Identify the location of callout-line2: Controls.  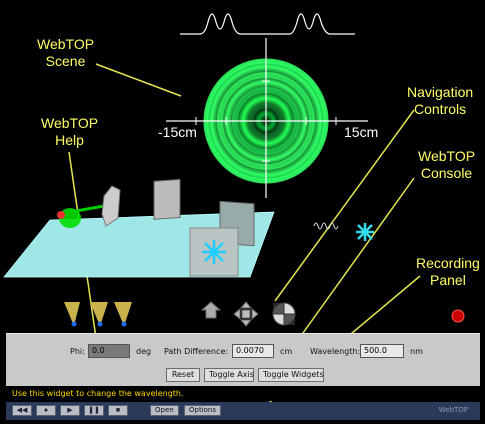
(440, 109).